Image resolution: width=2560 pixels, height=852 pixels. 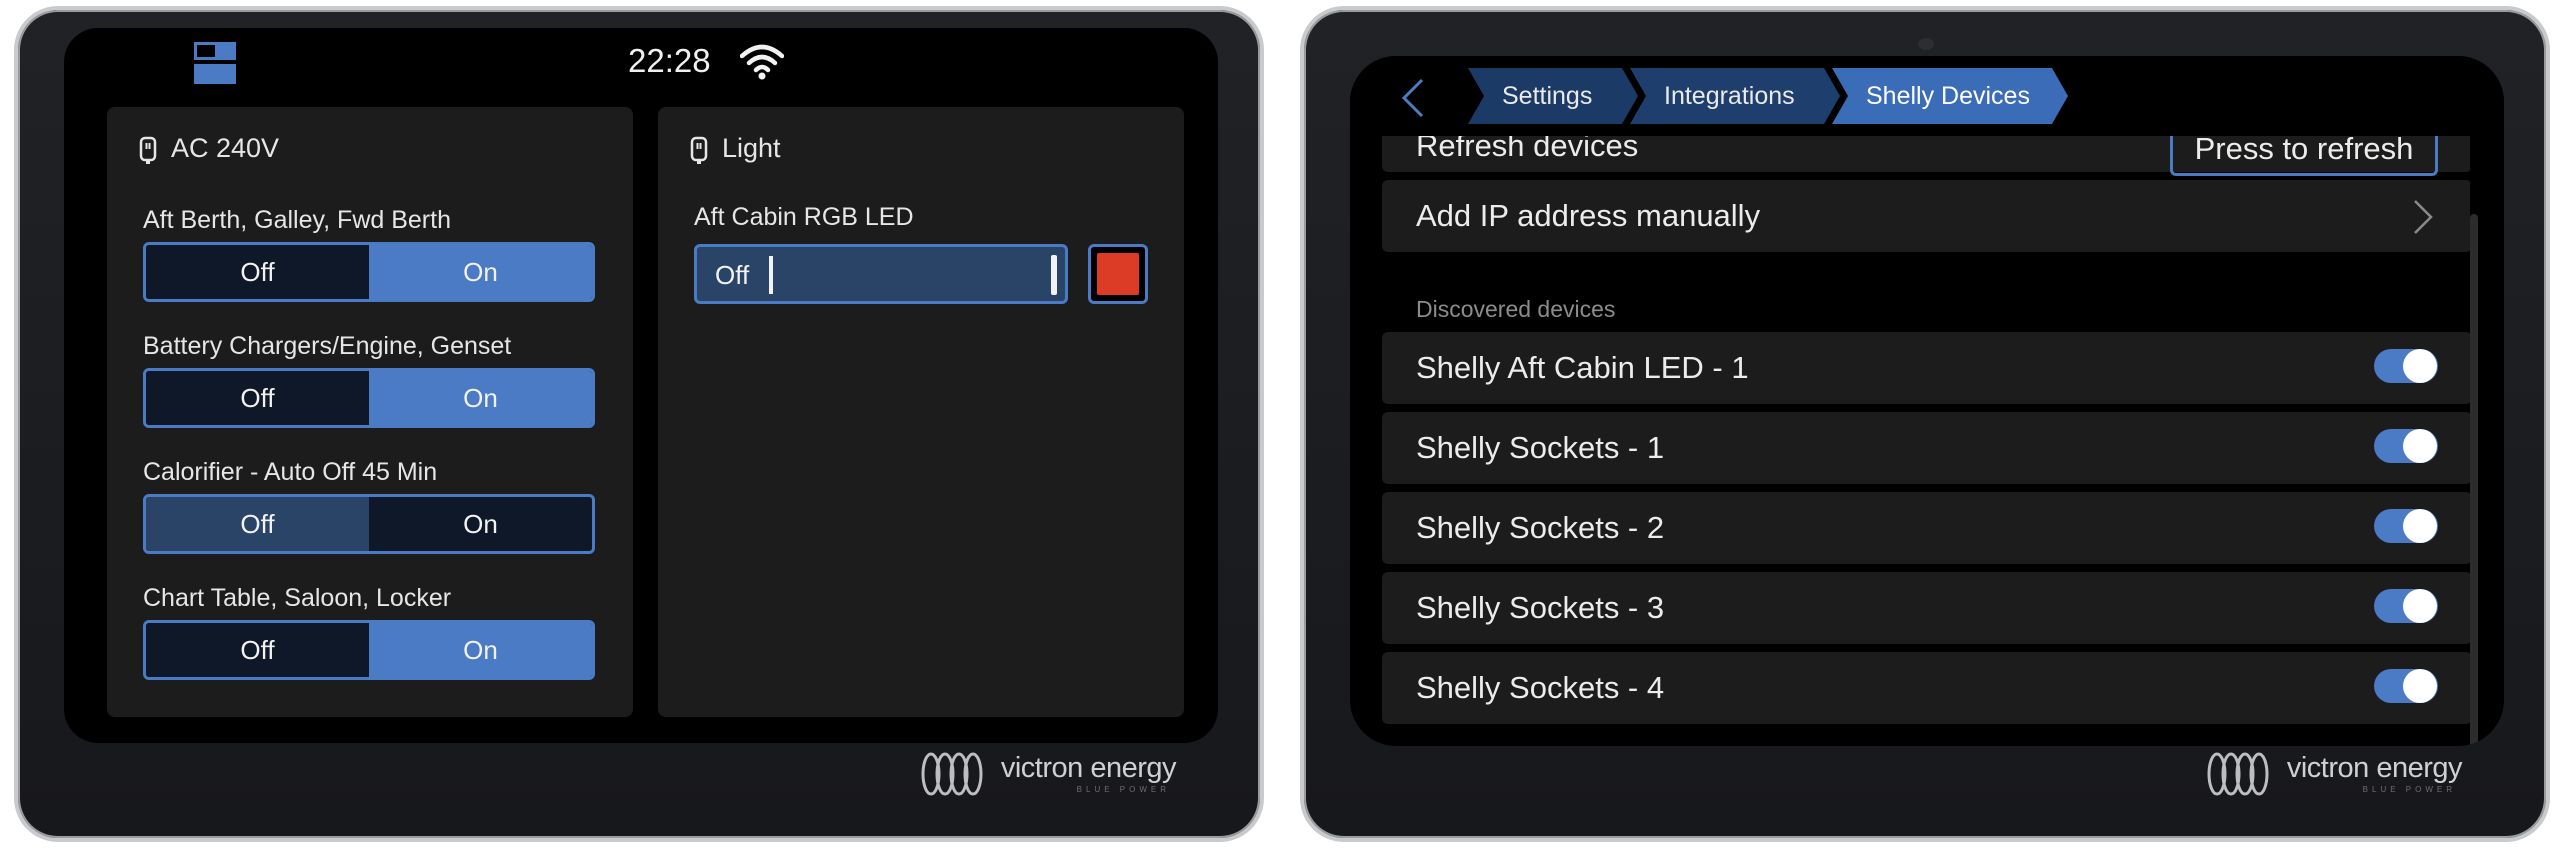 I want to click on add-ip-row: Add IP address manually, so click(x=1926, y=216).